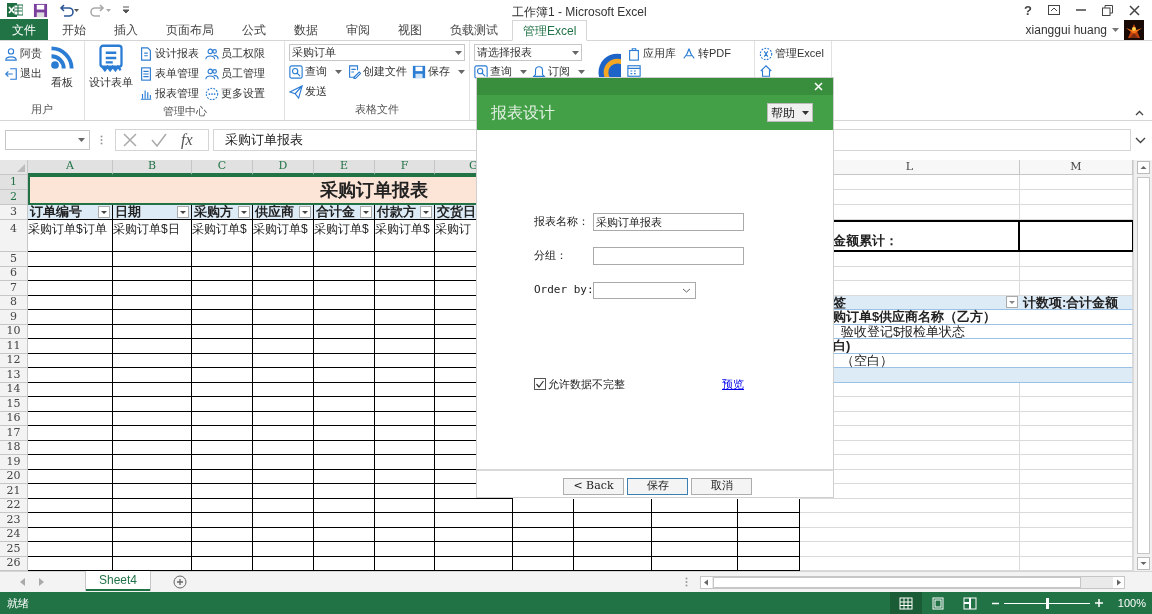 This screenshot has height=614, width=1152. Describe the element at coordinates (344, 167) in the screenshot. I see `column-header: E` at that location.